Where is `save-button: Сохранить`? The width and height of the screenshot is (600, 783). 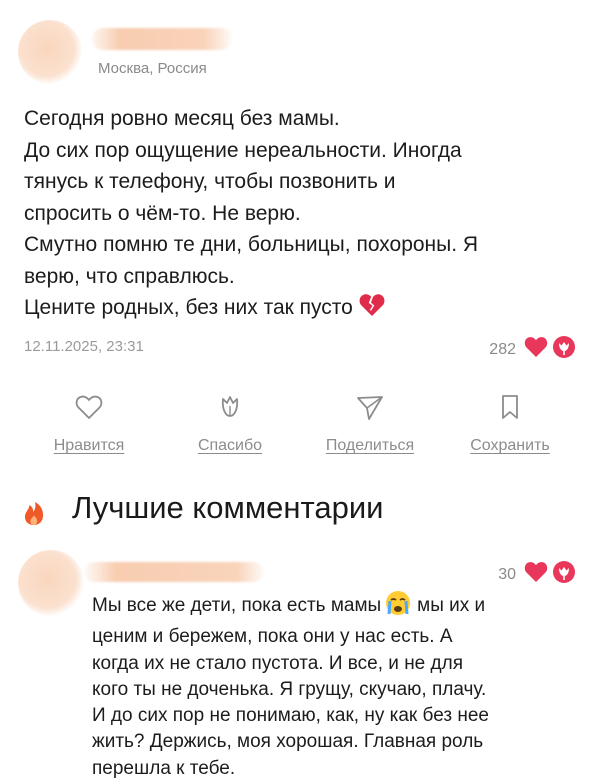
save-button: Сохранить is located at coordinates (510, 423).